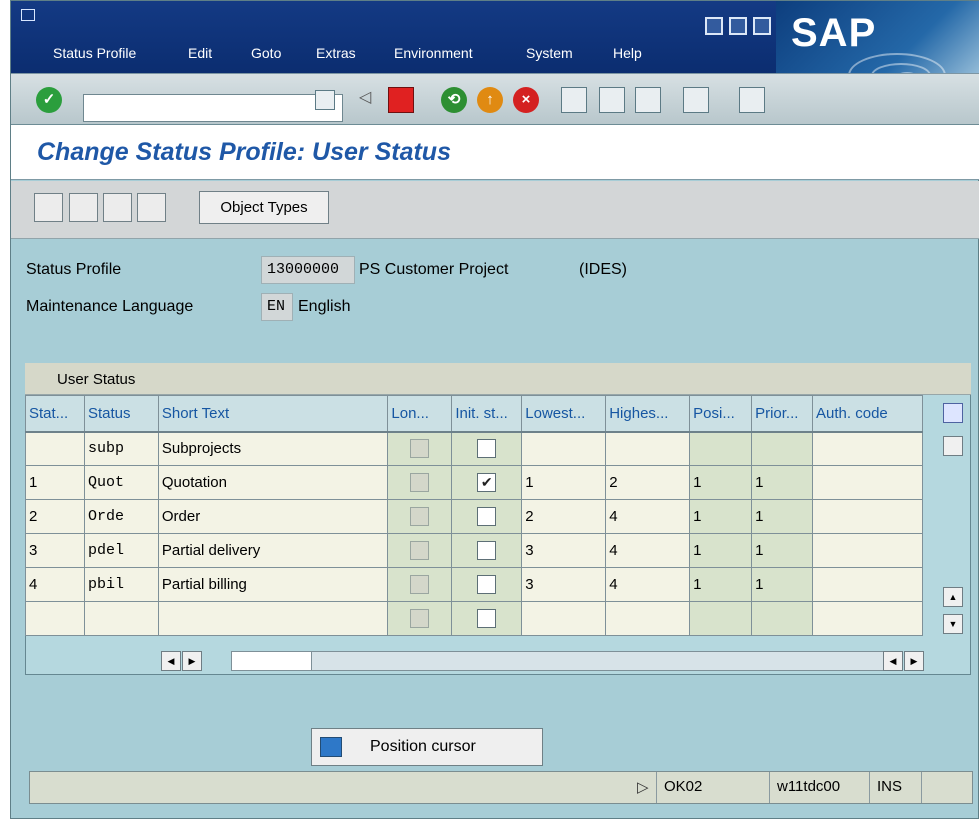  What do you see at coordinates (433, 53) in the screenshot?
I see `menu-environment: Environment` at bounding box center [433, 53].